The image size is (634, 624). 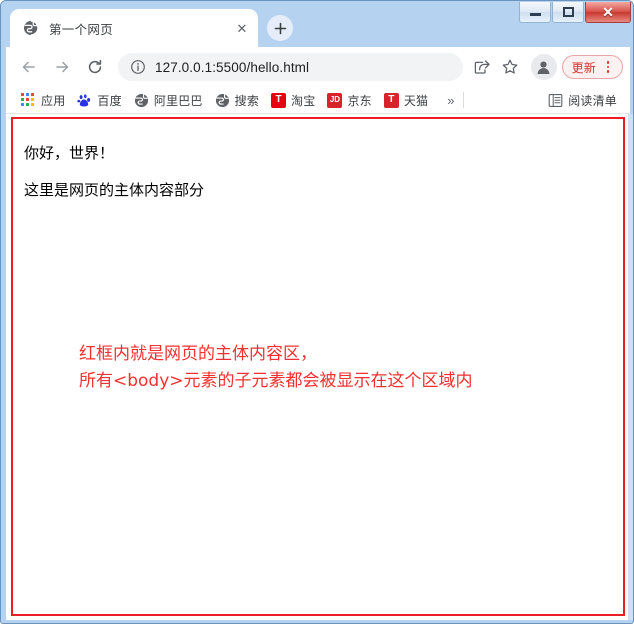 I want to click on apps-grid-icon, so click(x=28, y=100).